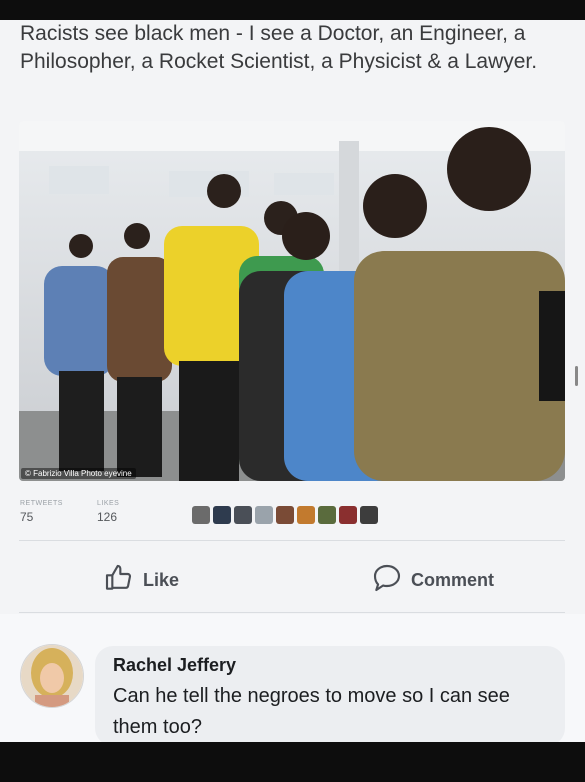  I want to click on comment-button: Comment, so click(432, 580).